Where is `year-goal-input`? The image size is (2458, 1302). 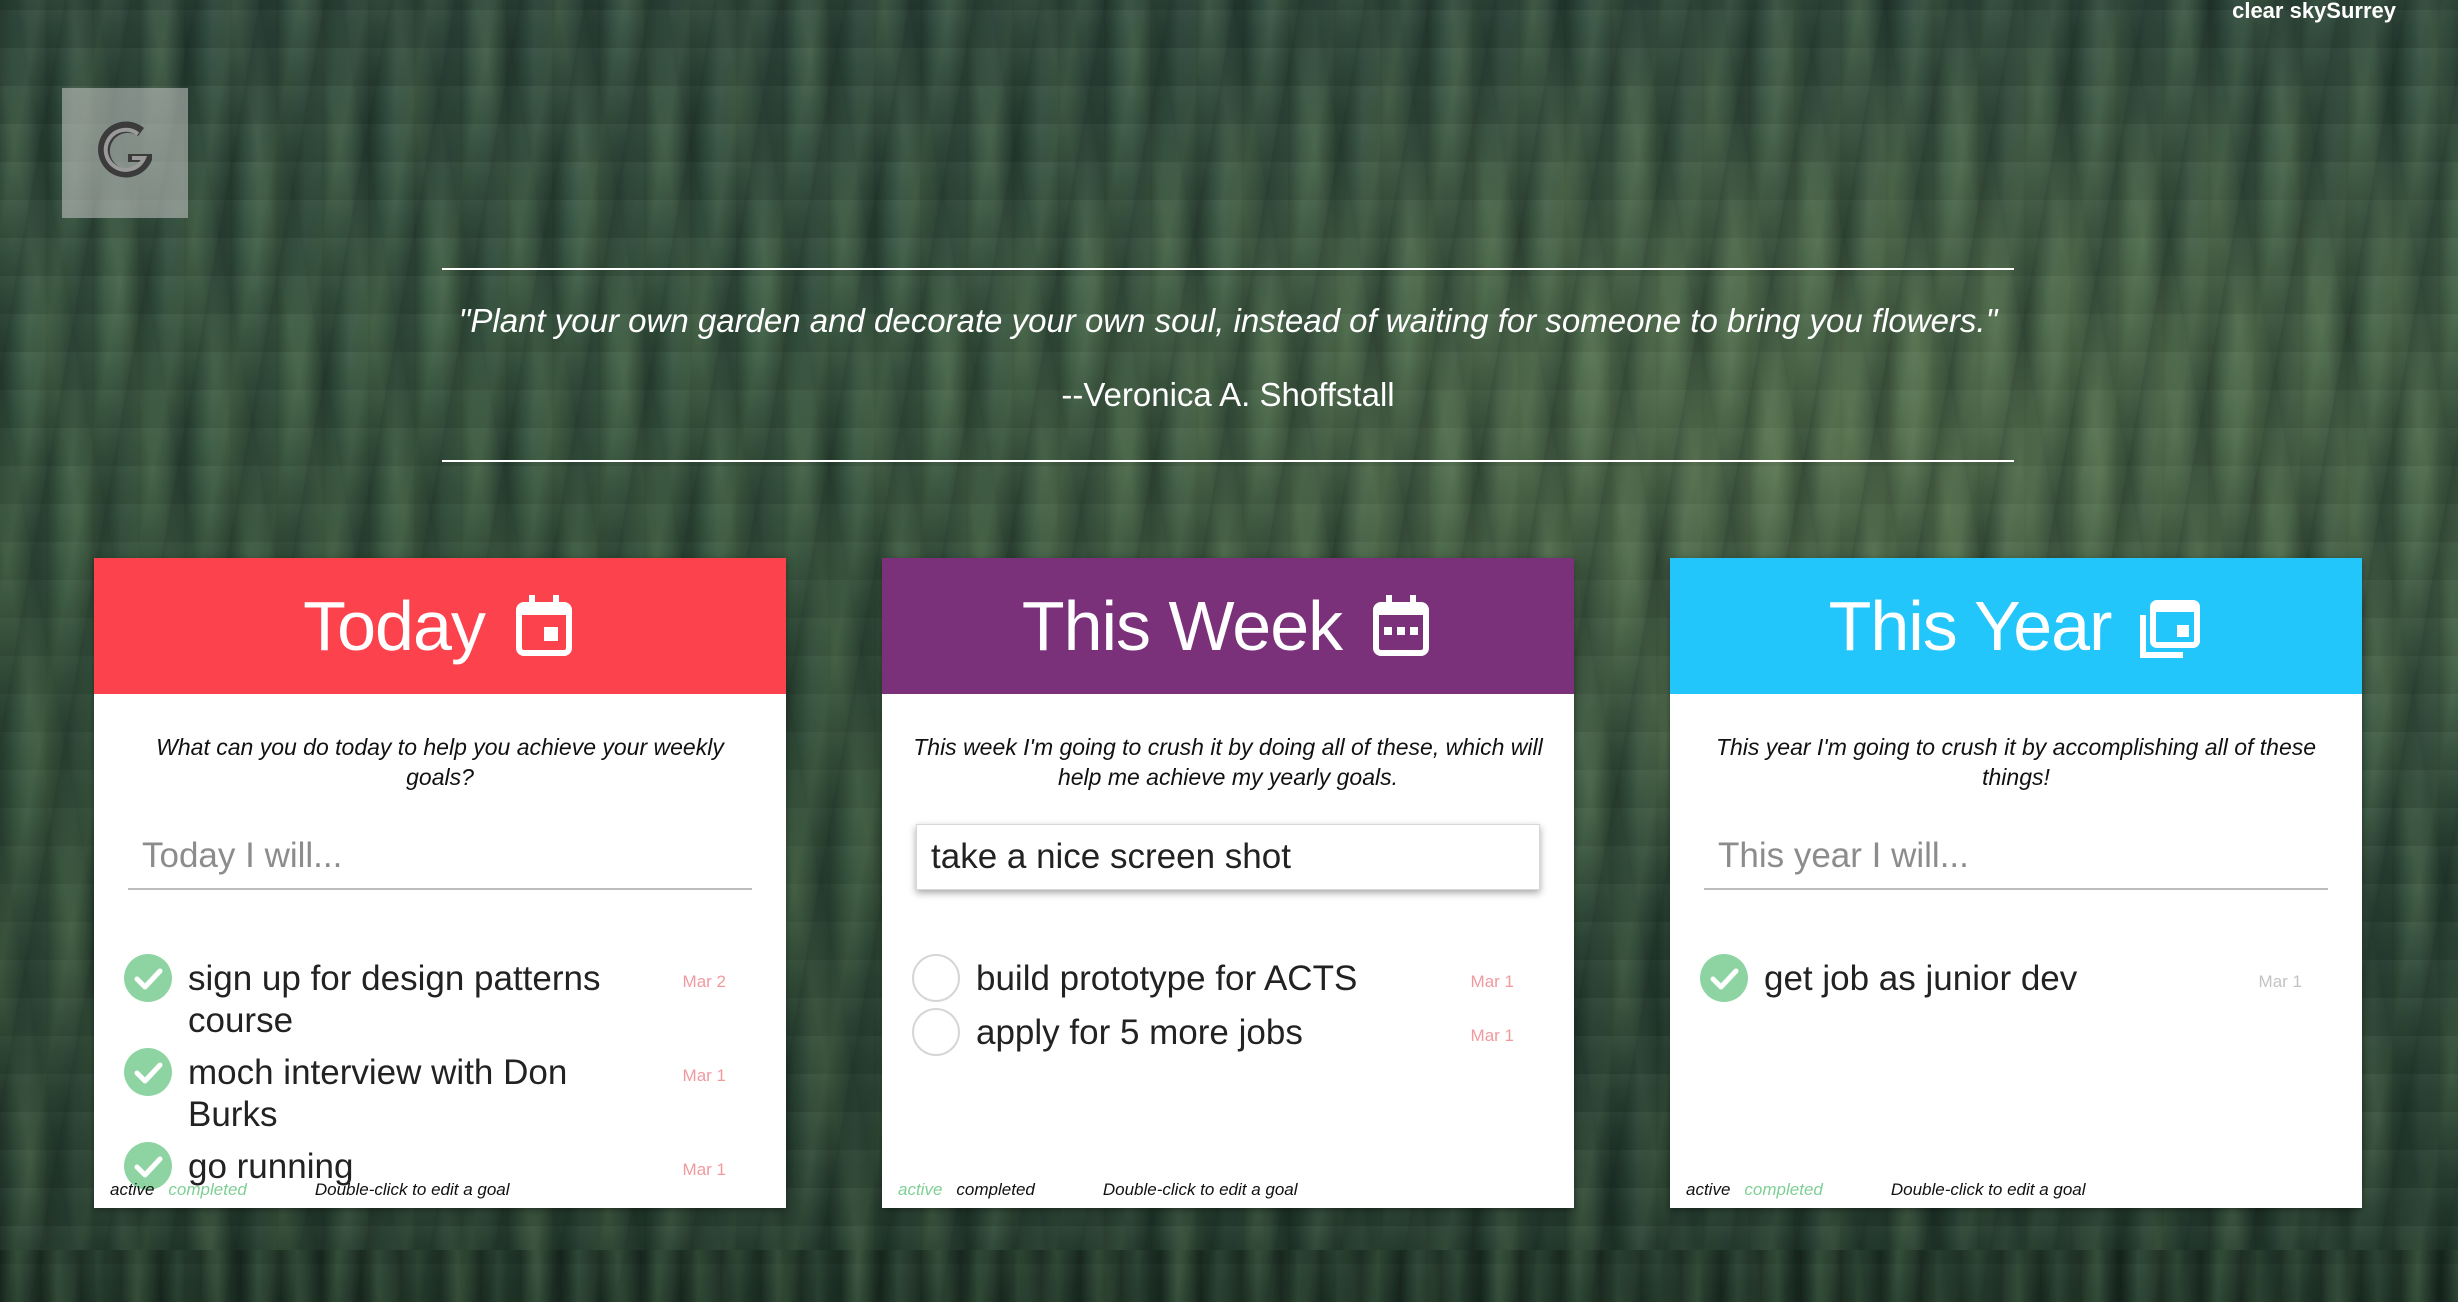
year-goal-input is located at coordinates (2016, 857).